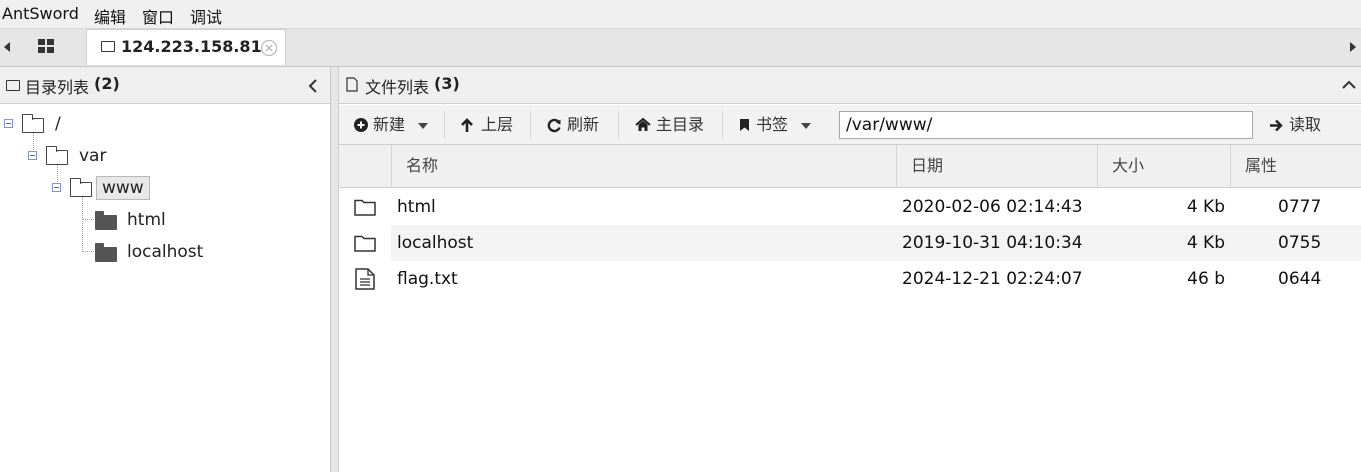 The image size is (1361, 472). I want to click on column-size: 大小, so click(1163, 166).